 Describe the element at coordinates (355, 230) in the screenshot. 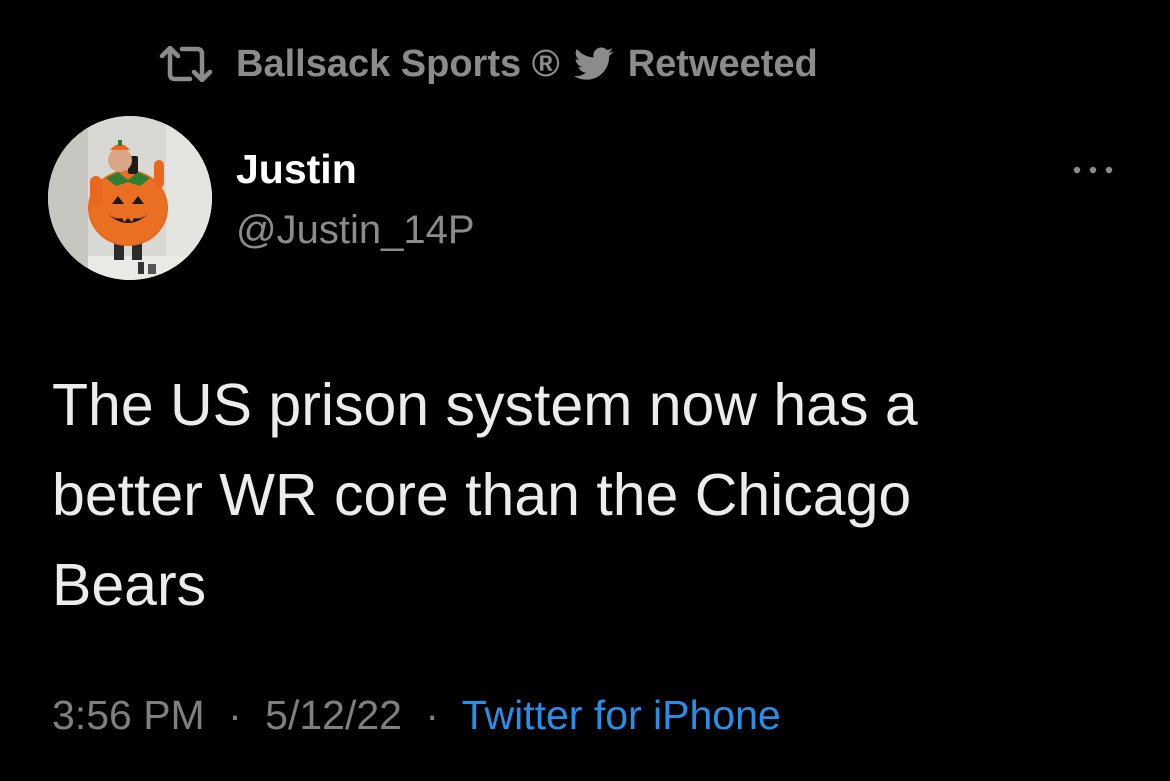

I see `author-handle: @Justin_14P` at that location.